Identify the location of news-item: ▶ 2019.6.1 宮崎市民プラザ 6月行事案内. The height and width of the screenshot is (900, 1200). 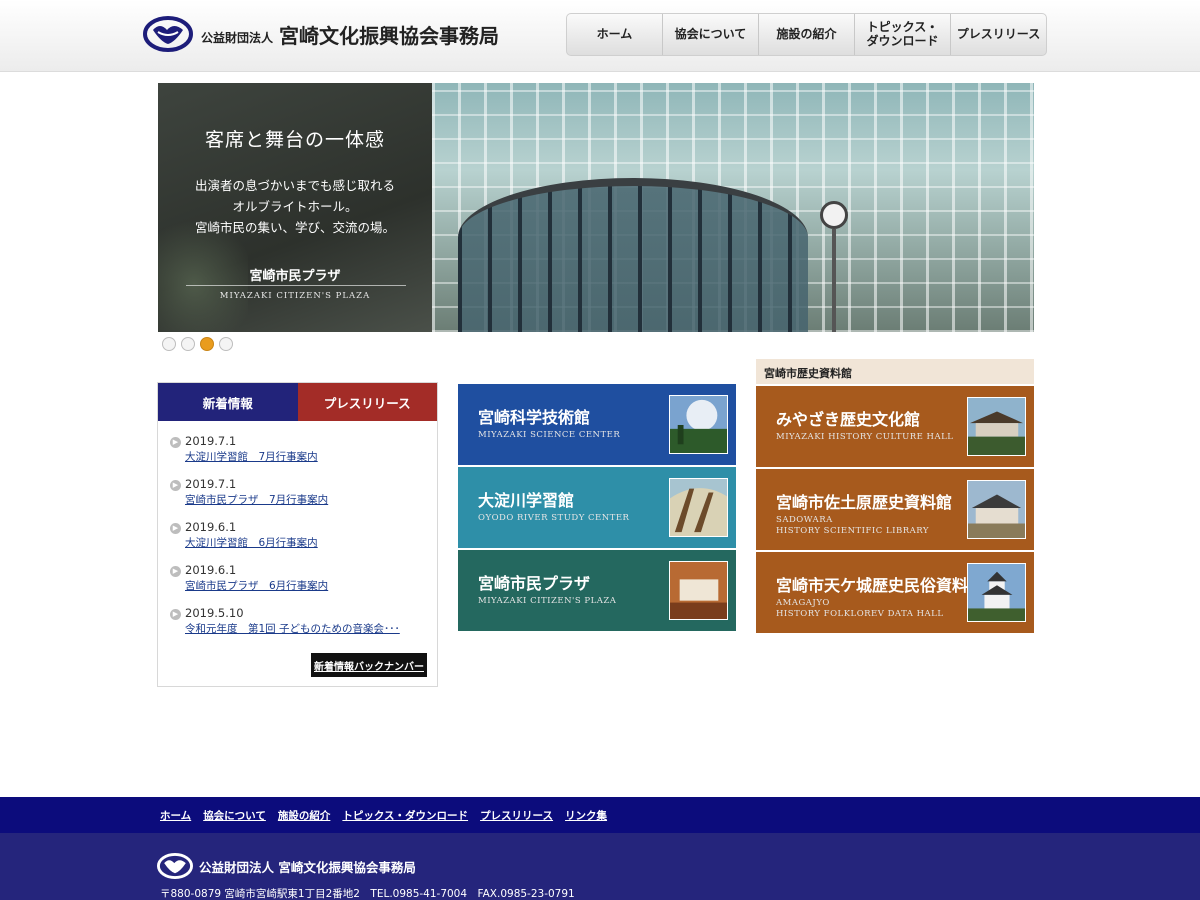
(303, 584).